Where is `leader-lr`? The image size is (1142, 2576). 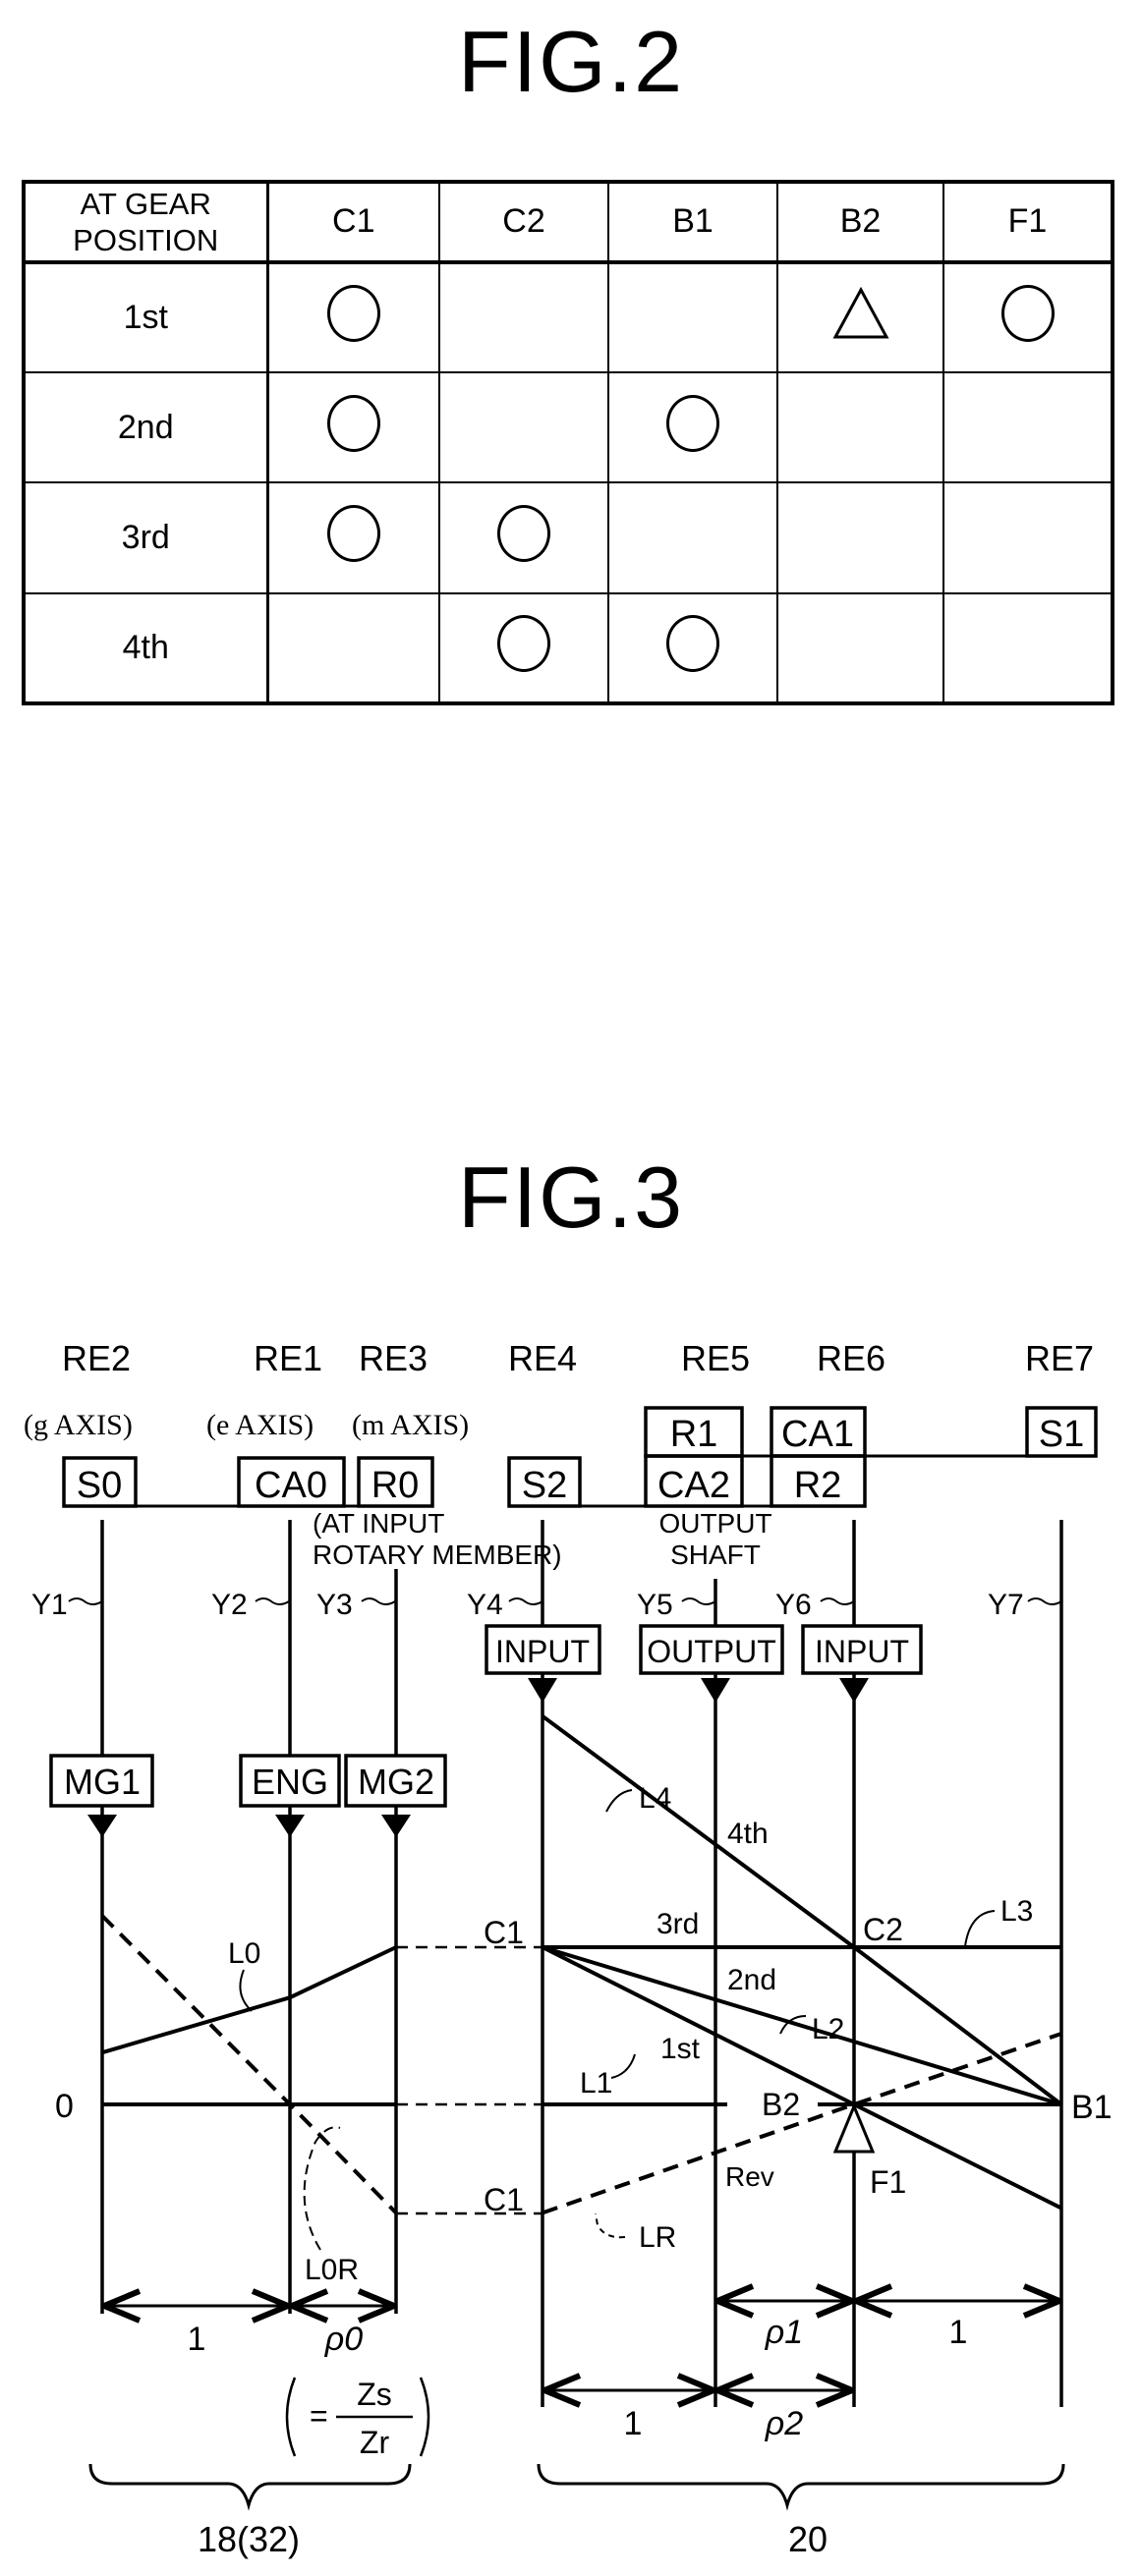 leader-lr is located at coordinates (610, 2225).